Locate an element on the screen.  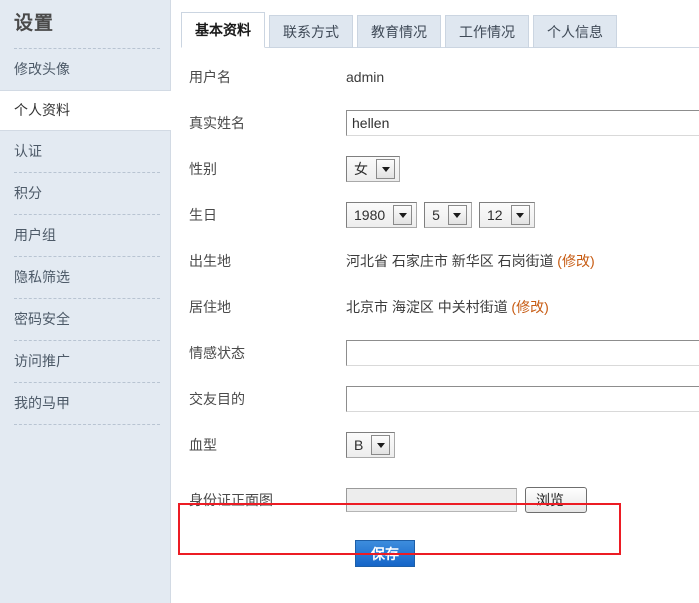
sidebar-item-label: 访问推广 is located at coordinates (42, 361).